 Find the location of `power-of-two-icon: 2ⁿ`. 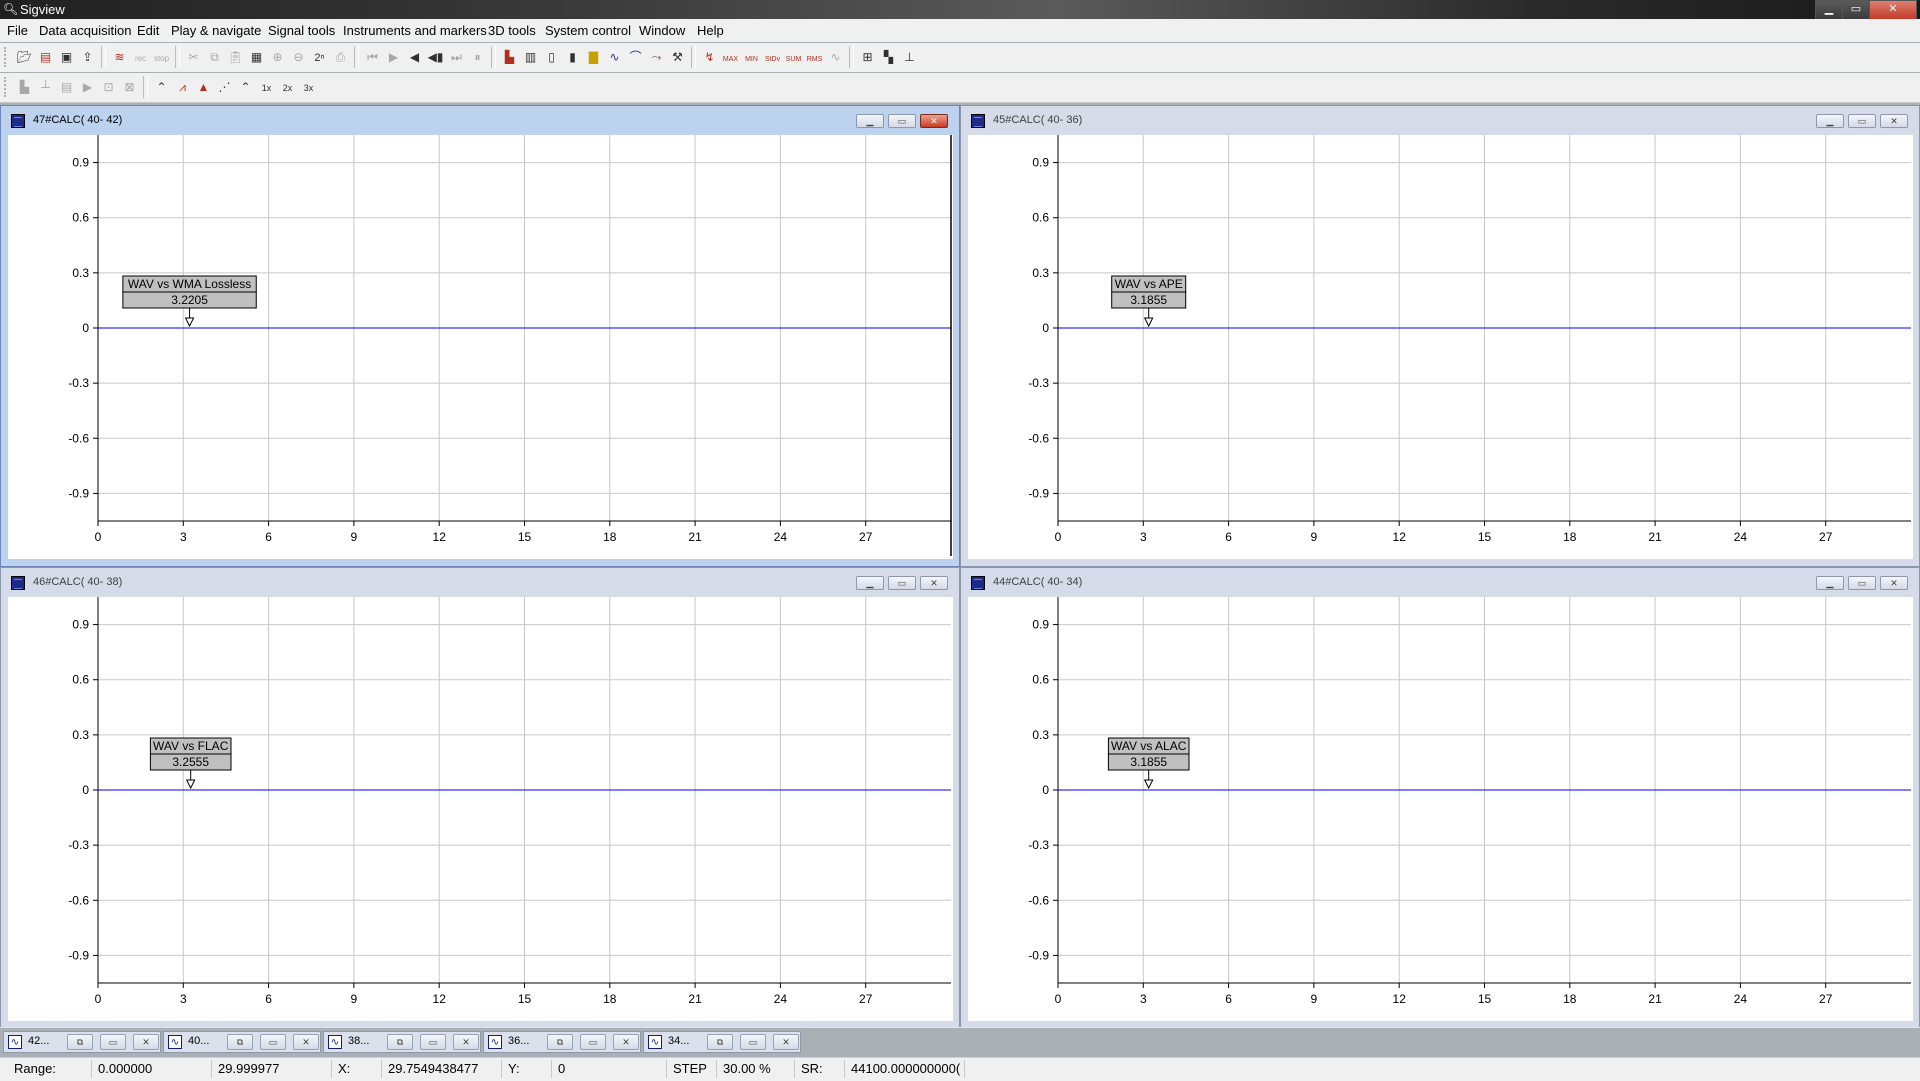

power-of-two-icon: 2ⁿ is located at coordinates (319, 57).